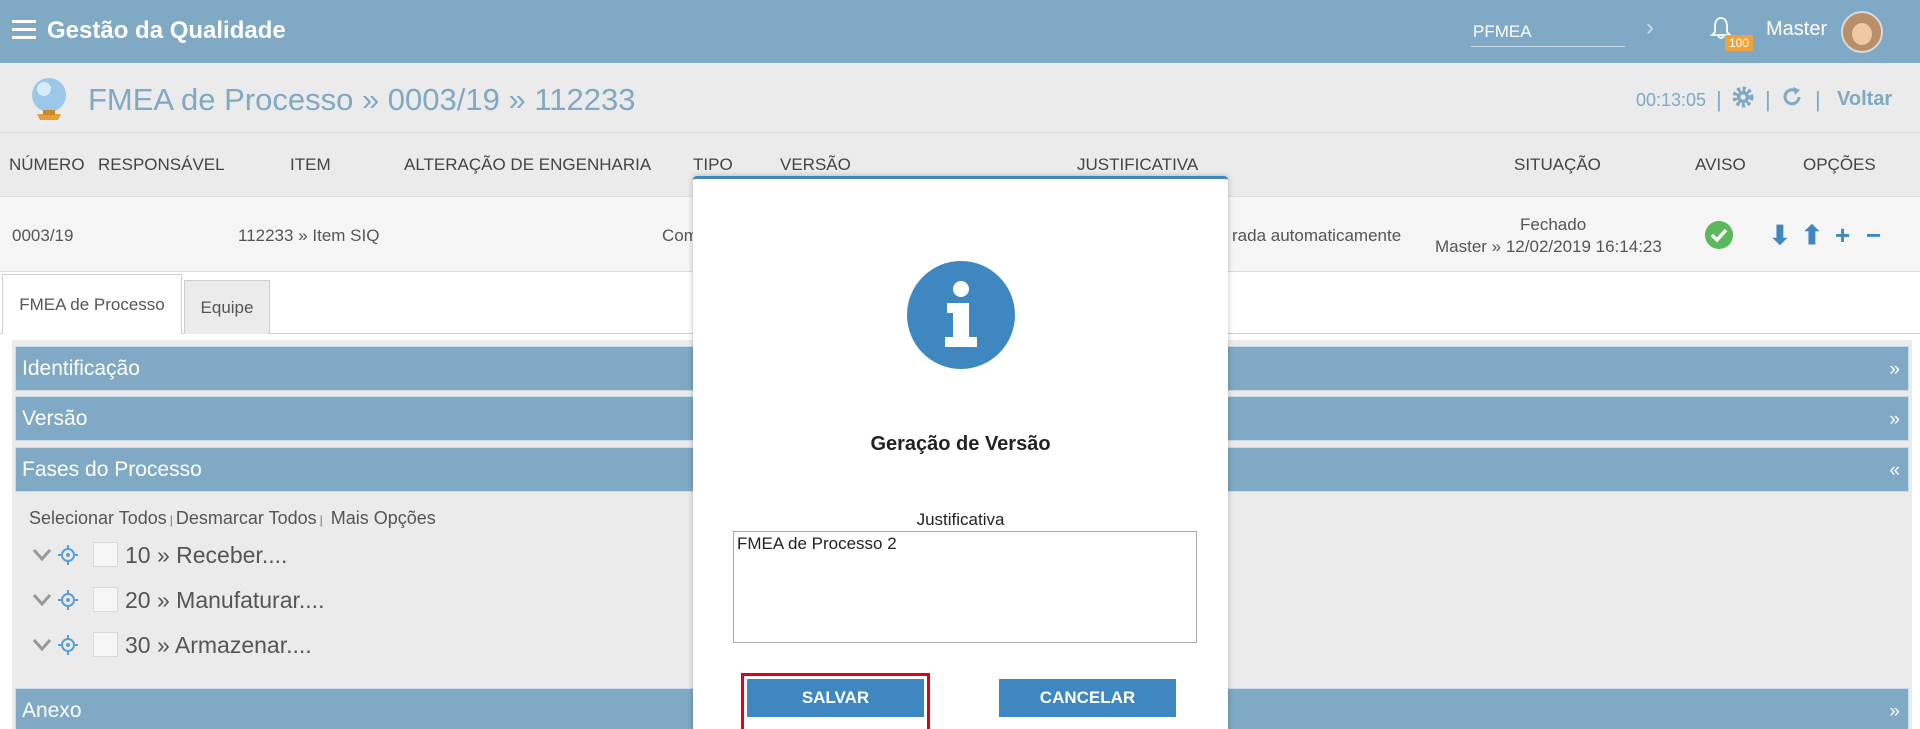 Image resolution: width=1920 pixels, height=729 pixels. I want to click on module-search-input, so click(1548, 32).